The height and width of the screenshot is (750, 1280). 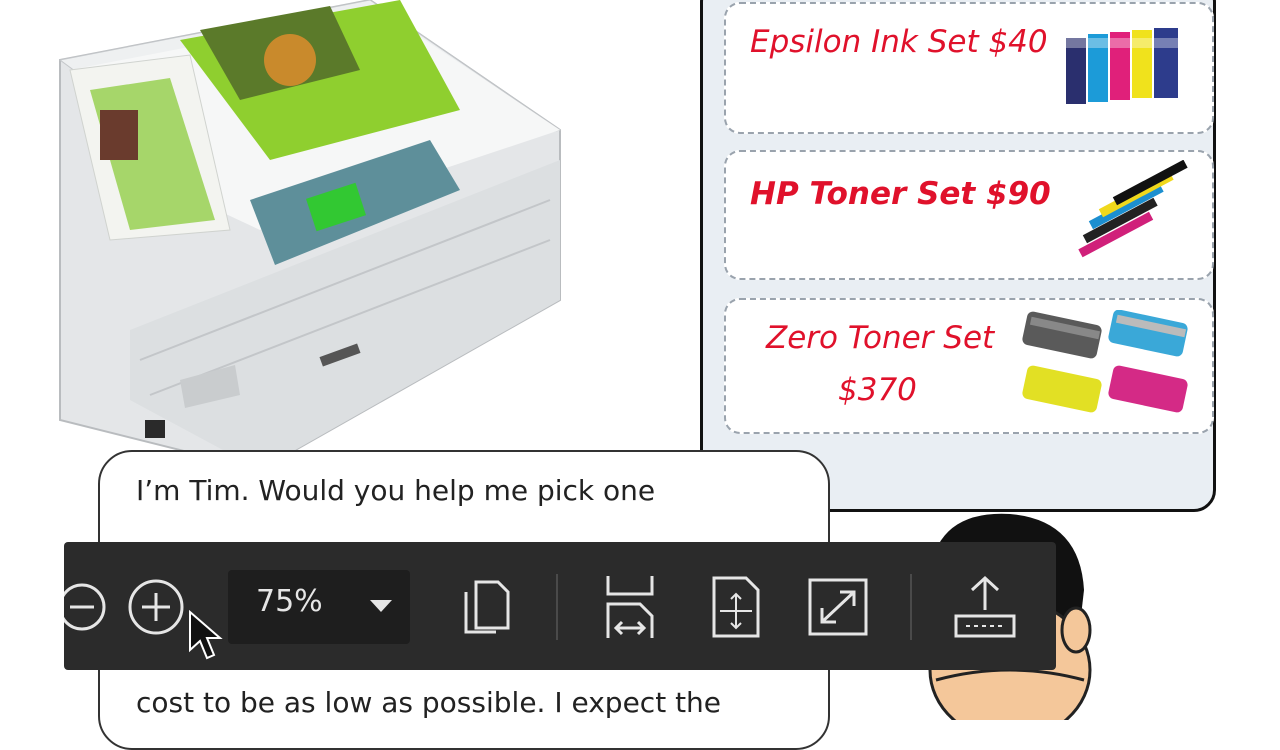 What do you see at coordinates (1105, 361) in the screenshot?
I see `toner-cartridges-icon` at bounding box center [1105, 361].